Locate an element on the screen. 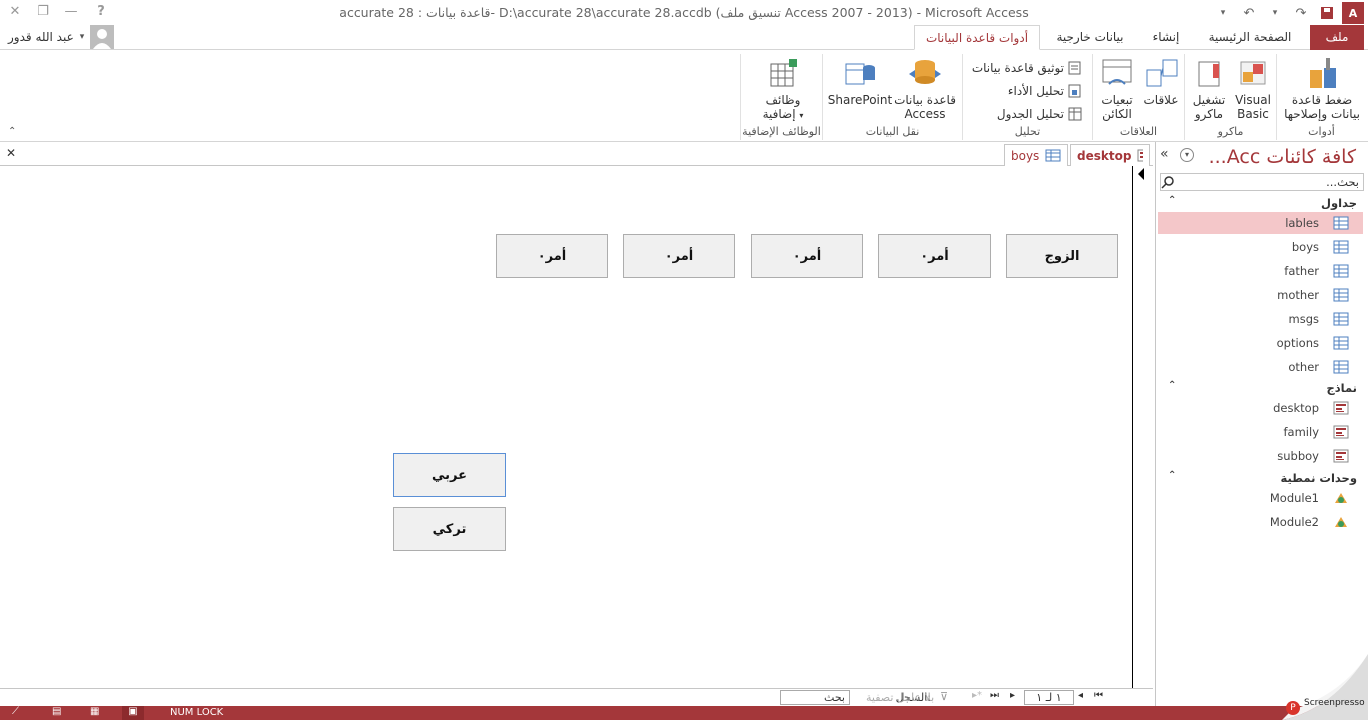  design-view-icon: ⟋ is located at coordinates (15, 711).